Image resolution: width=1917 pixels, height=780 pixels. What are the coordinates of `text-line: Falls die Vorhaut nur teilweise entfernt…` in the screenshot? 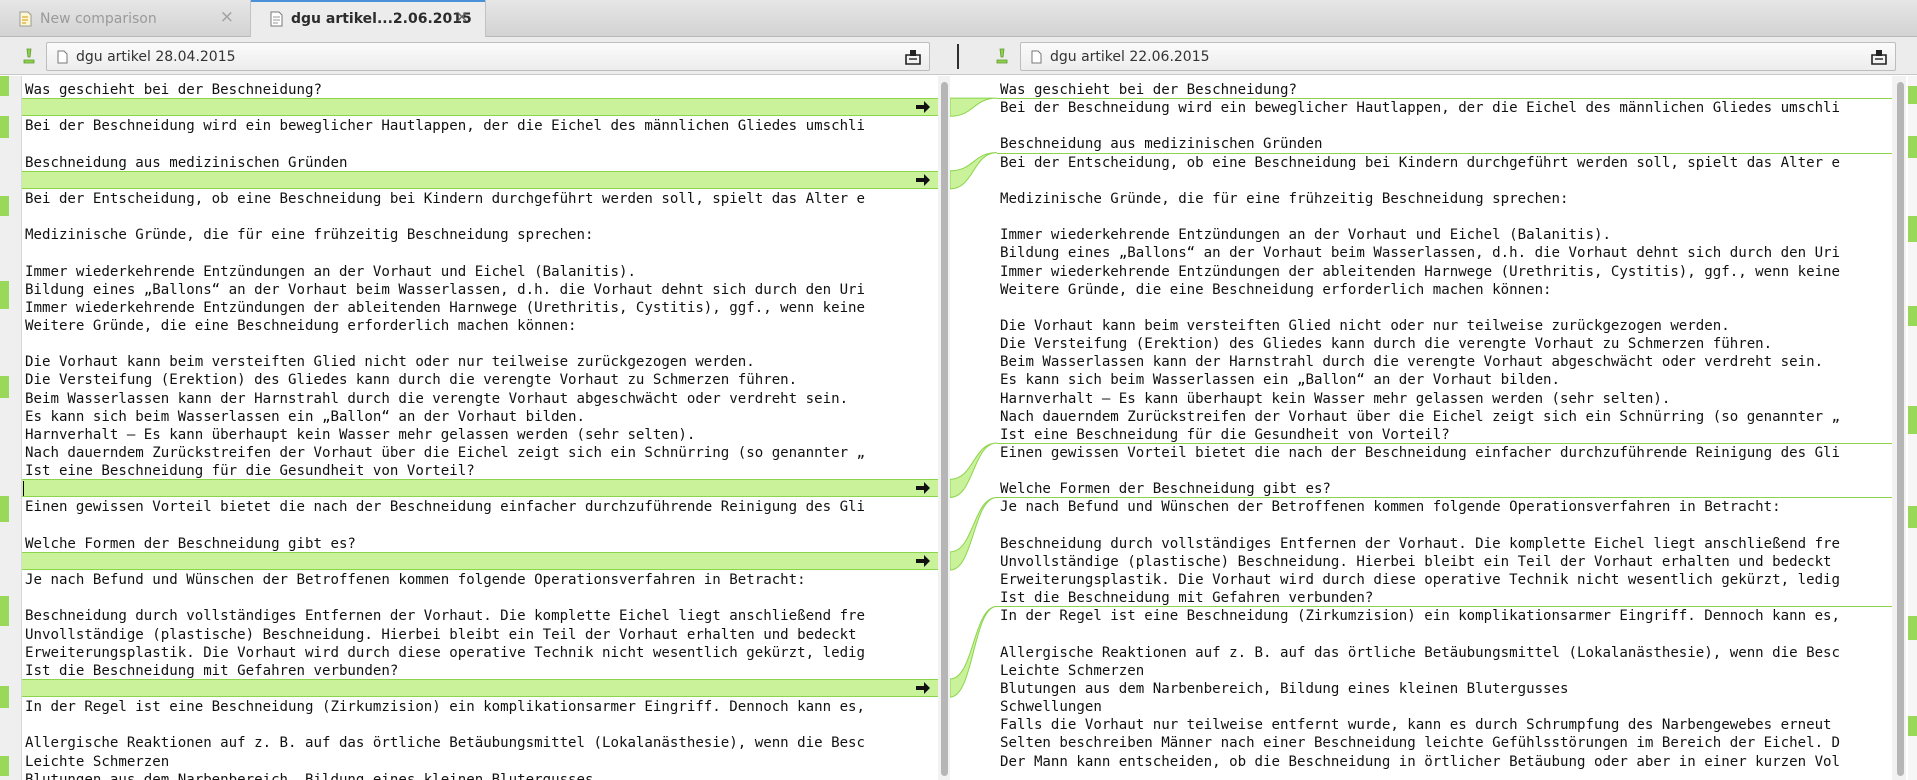 It's located at (1416, 725).